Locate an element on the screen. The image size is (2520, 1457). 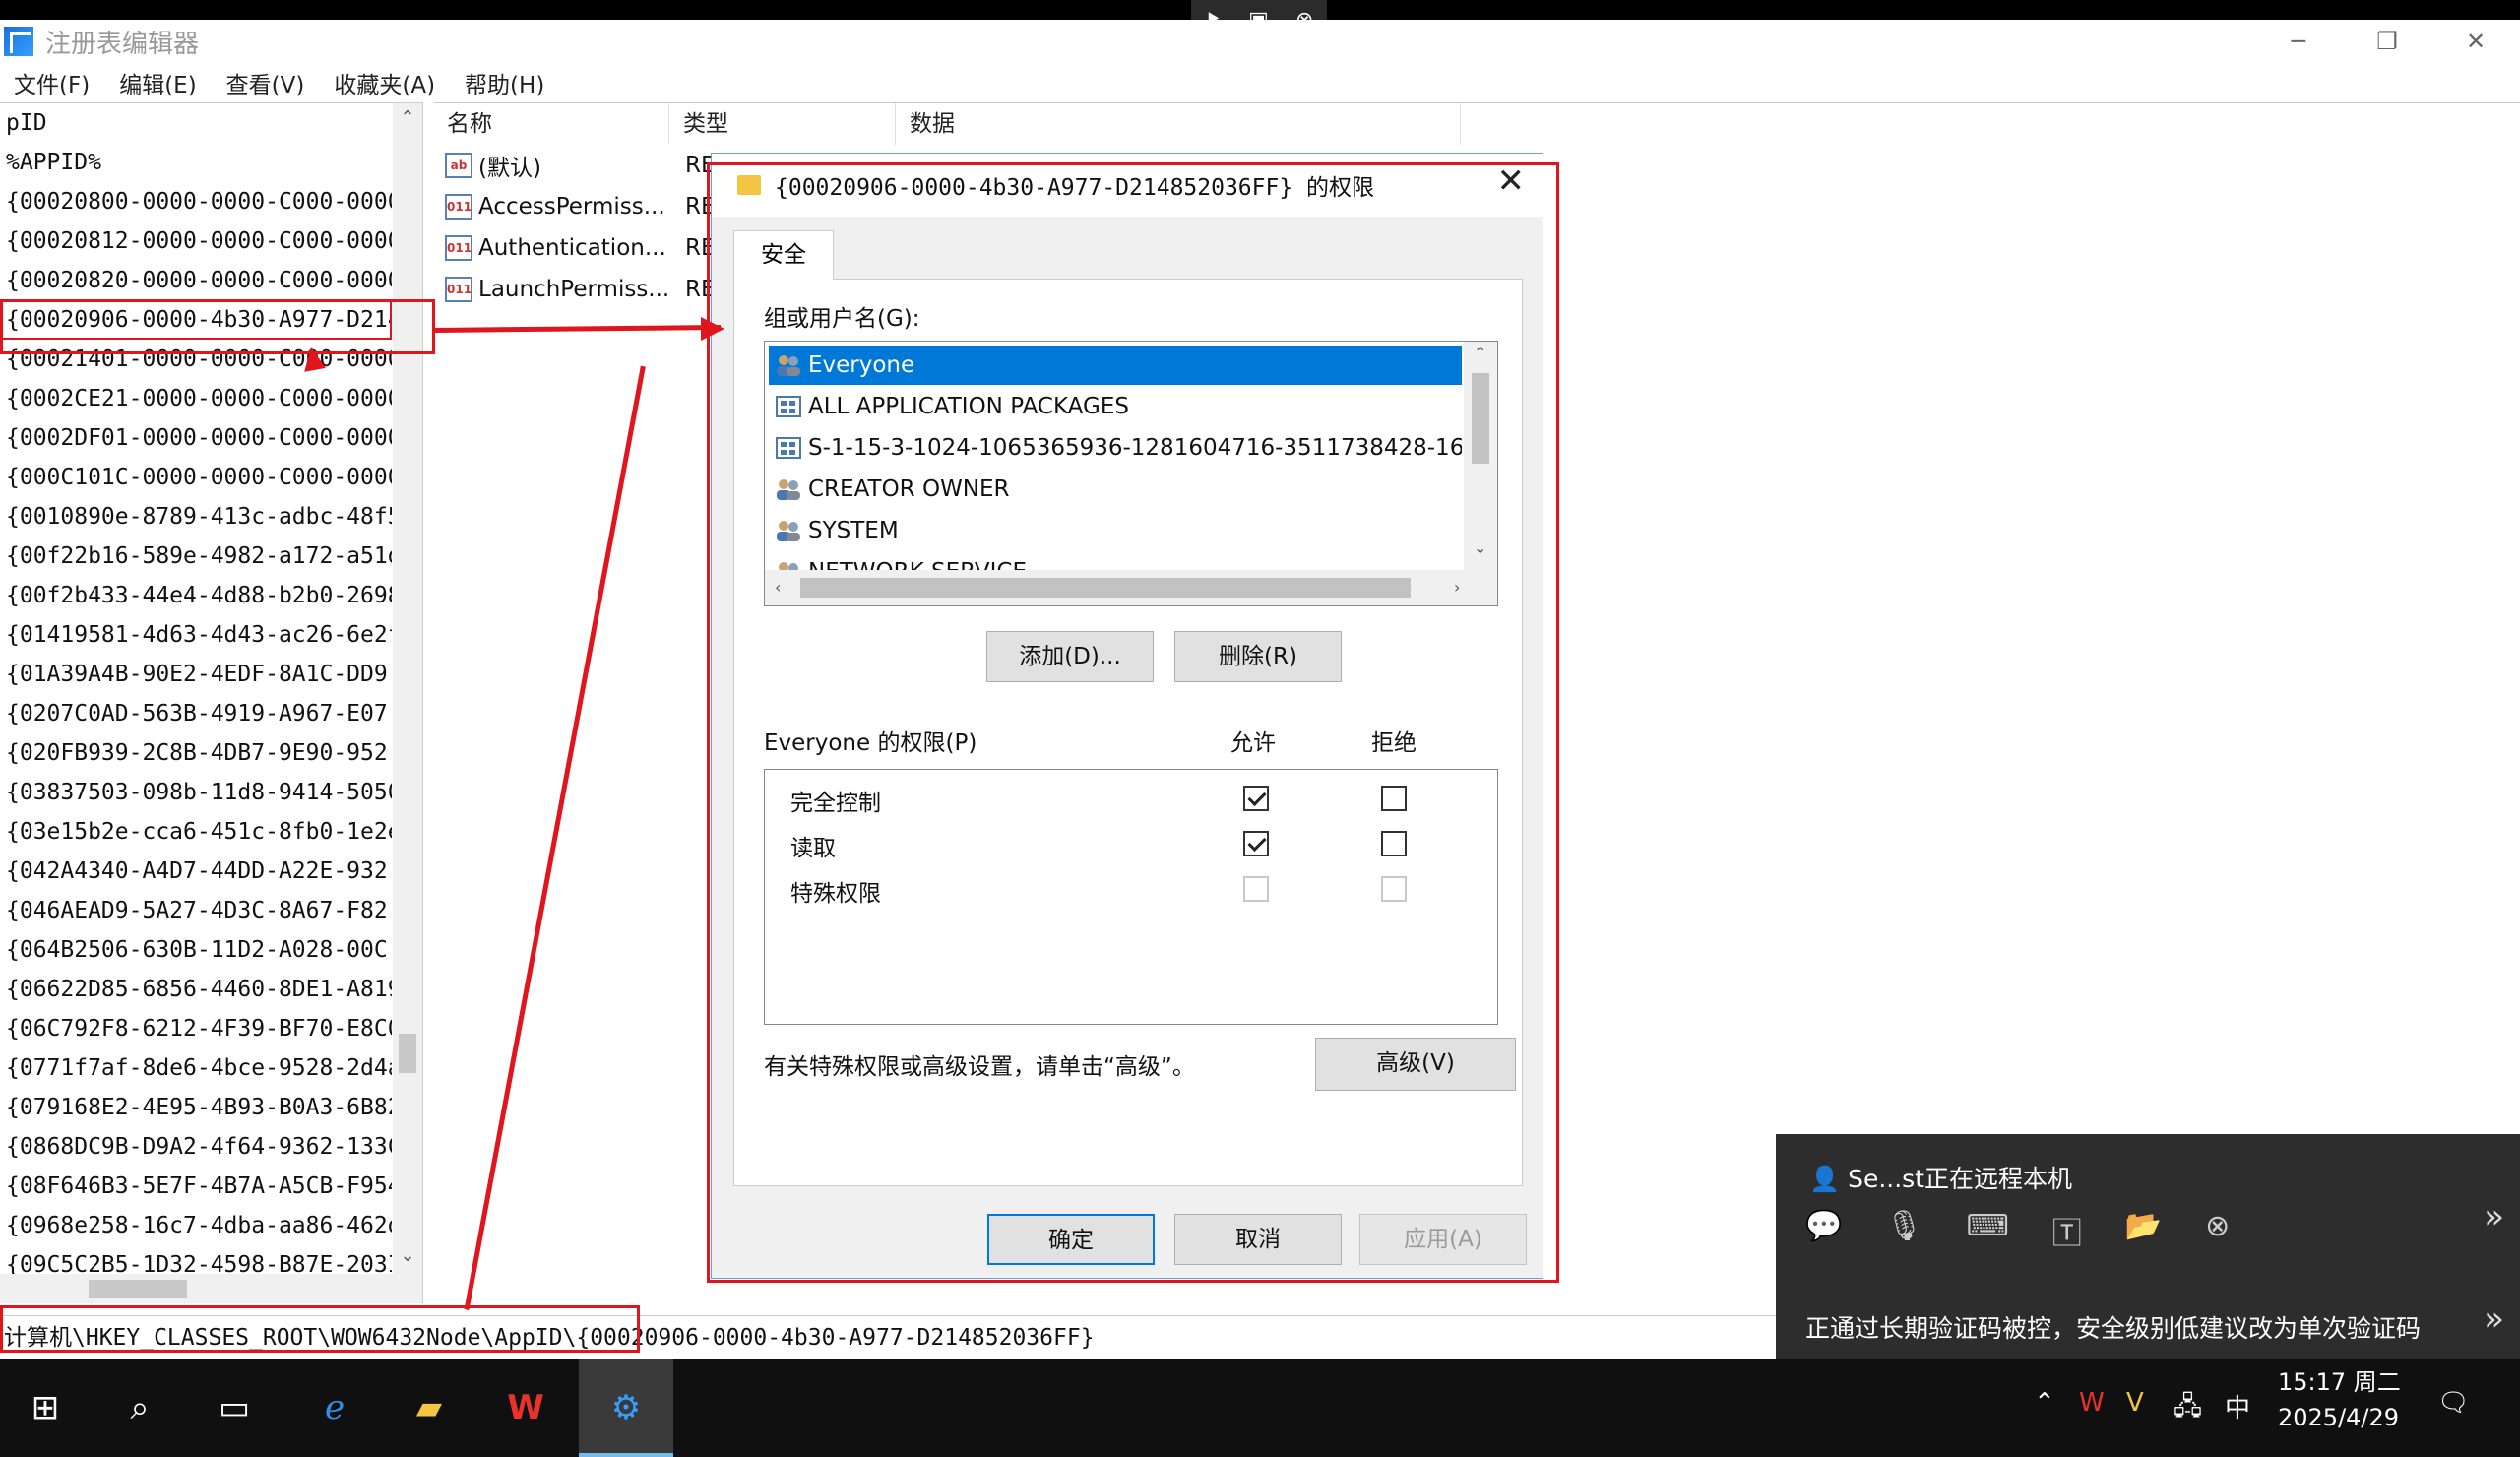
remote-user-label: 👤 Se...st正在远程本机 is located at coordinates (1940, 1177).